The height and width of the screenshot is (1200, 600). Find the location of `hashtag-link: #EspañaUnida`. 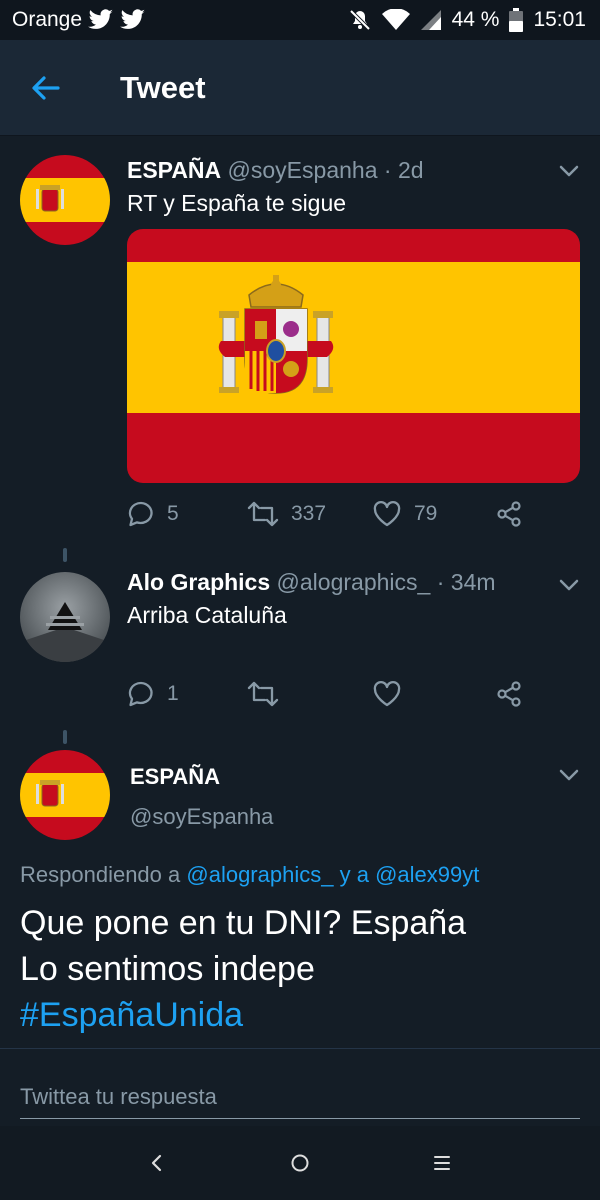

hashtag-link: #EspañaUnida is located at coordinates (243, 1015).